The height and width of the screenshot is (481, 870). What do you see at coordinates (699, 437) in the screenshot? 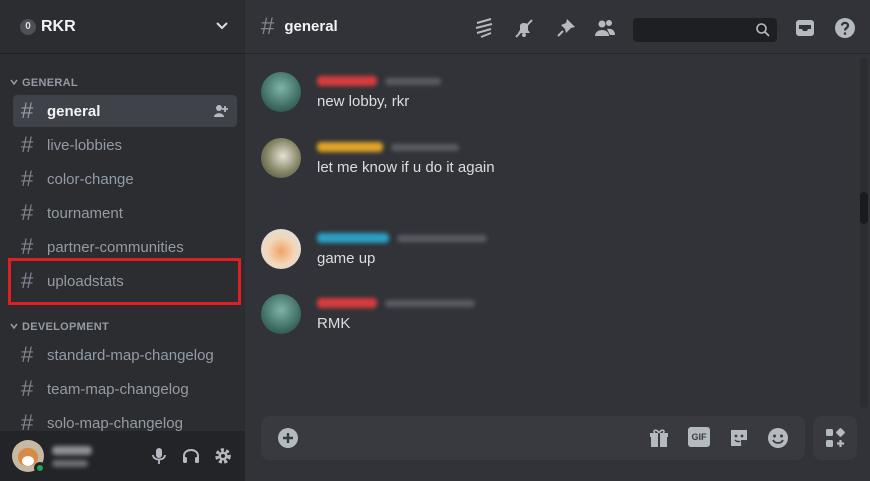
I see `gif-icon: GIF` at bounding box center [699, 437].